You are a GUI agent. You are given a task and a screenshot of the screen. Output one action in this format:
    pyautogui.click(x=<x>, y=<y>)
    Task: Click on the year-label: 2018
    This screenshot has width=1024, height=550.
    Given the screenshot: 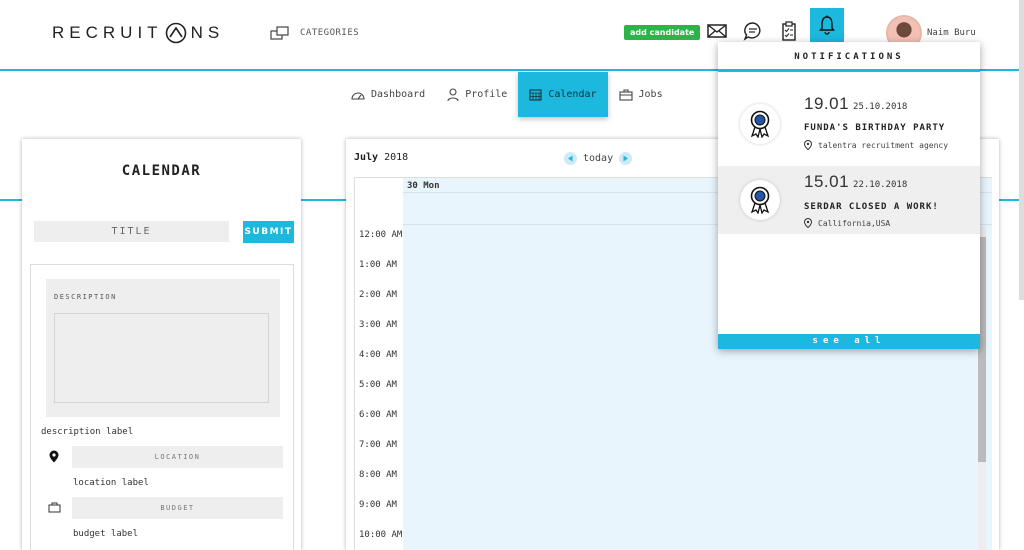 What is the action you would take?
    pyautogui.click(x=396, y=157)
    